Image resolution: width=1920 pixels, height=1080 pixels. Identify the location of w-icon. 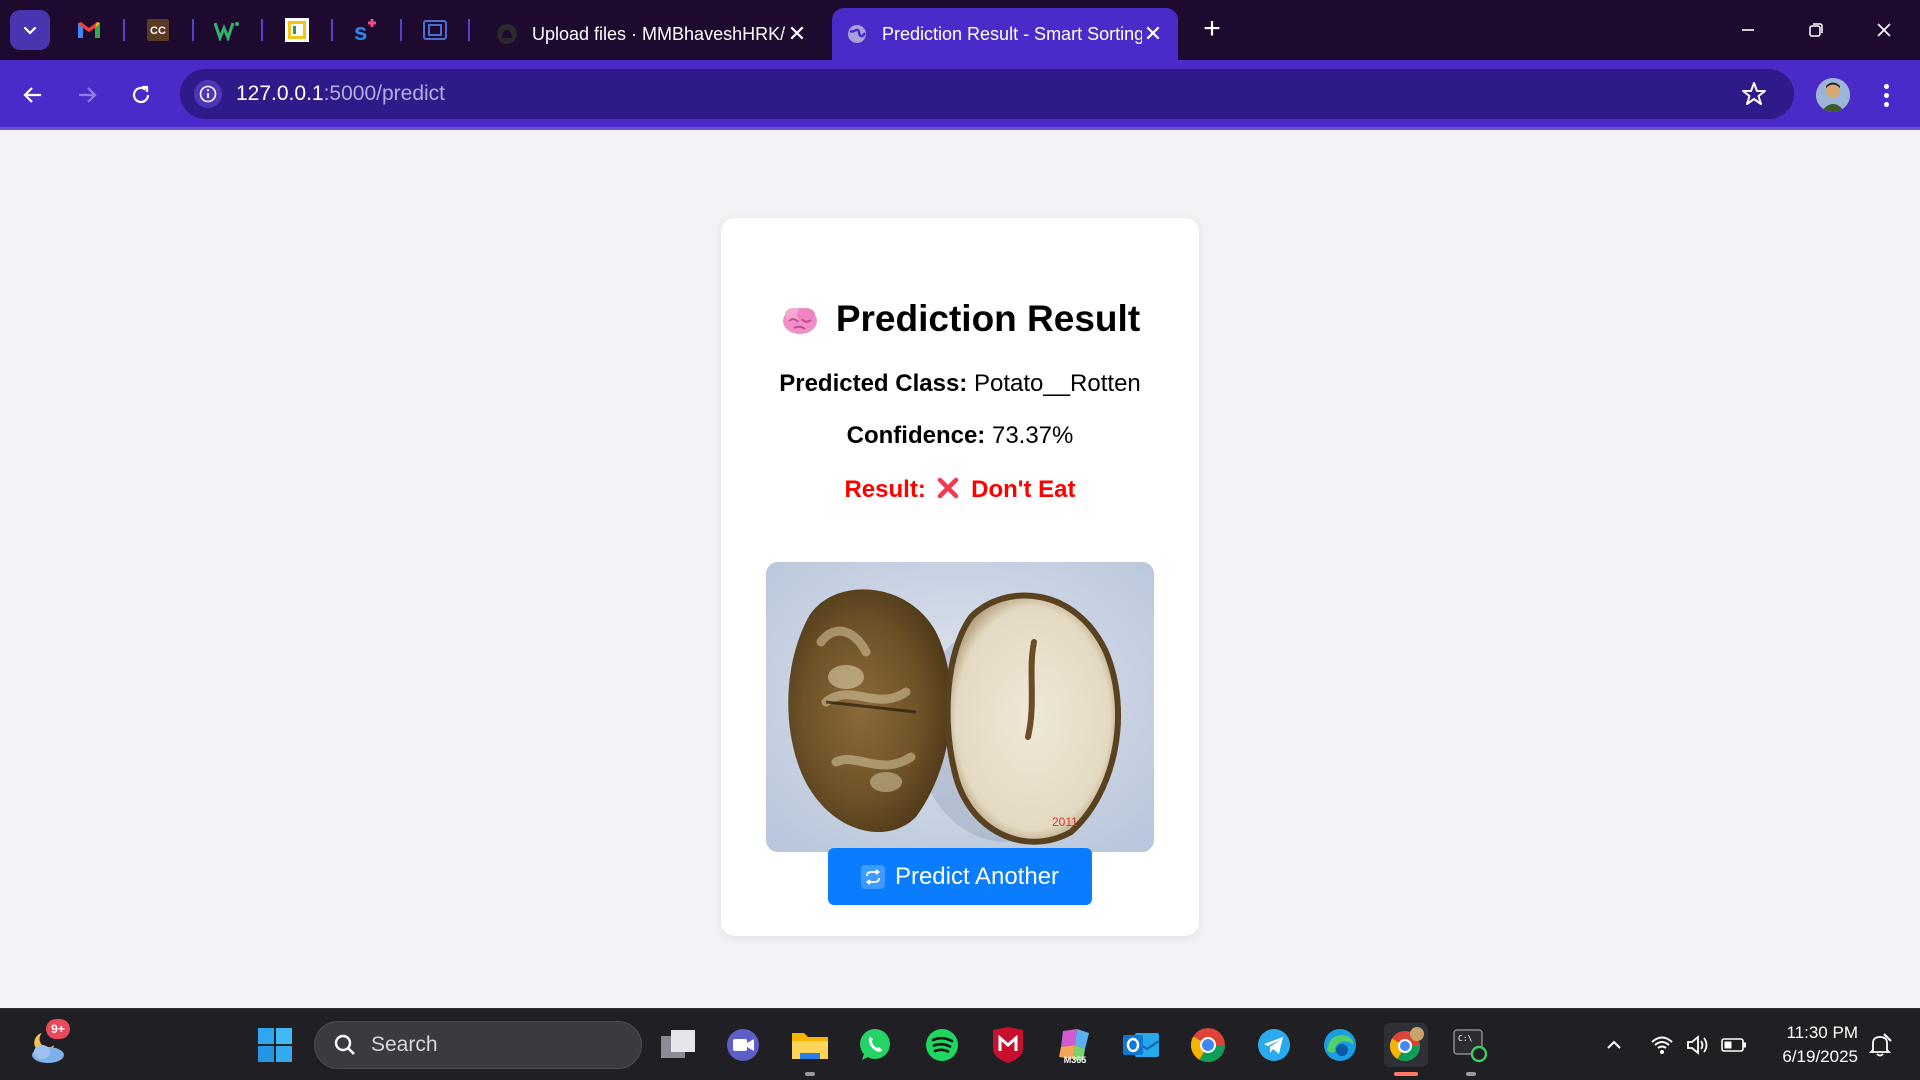
(226, 31).